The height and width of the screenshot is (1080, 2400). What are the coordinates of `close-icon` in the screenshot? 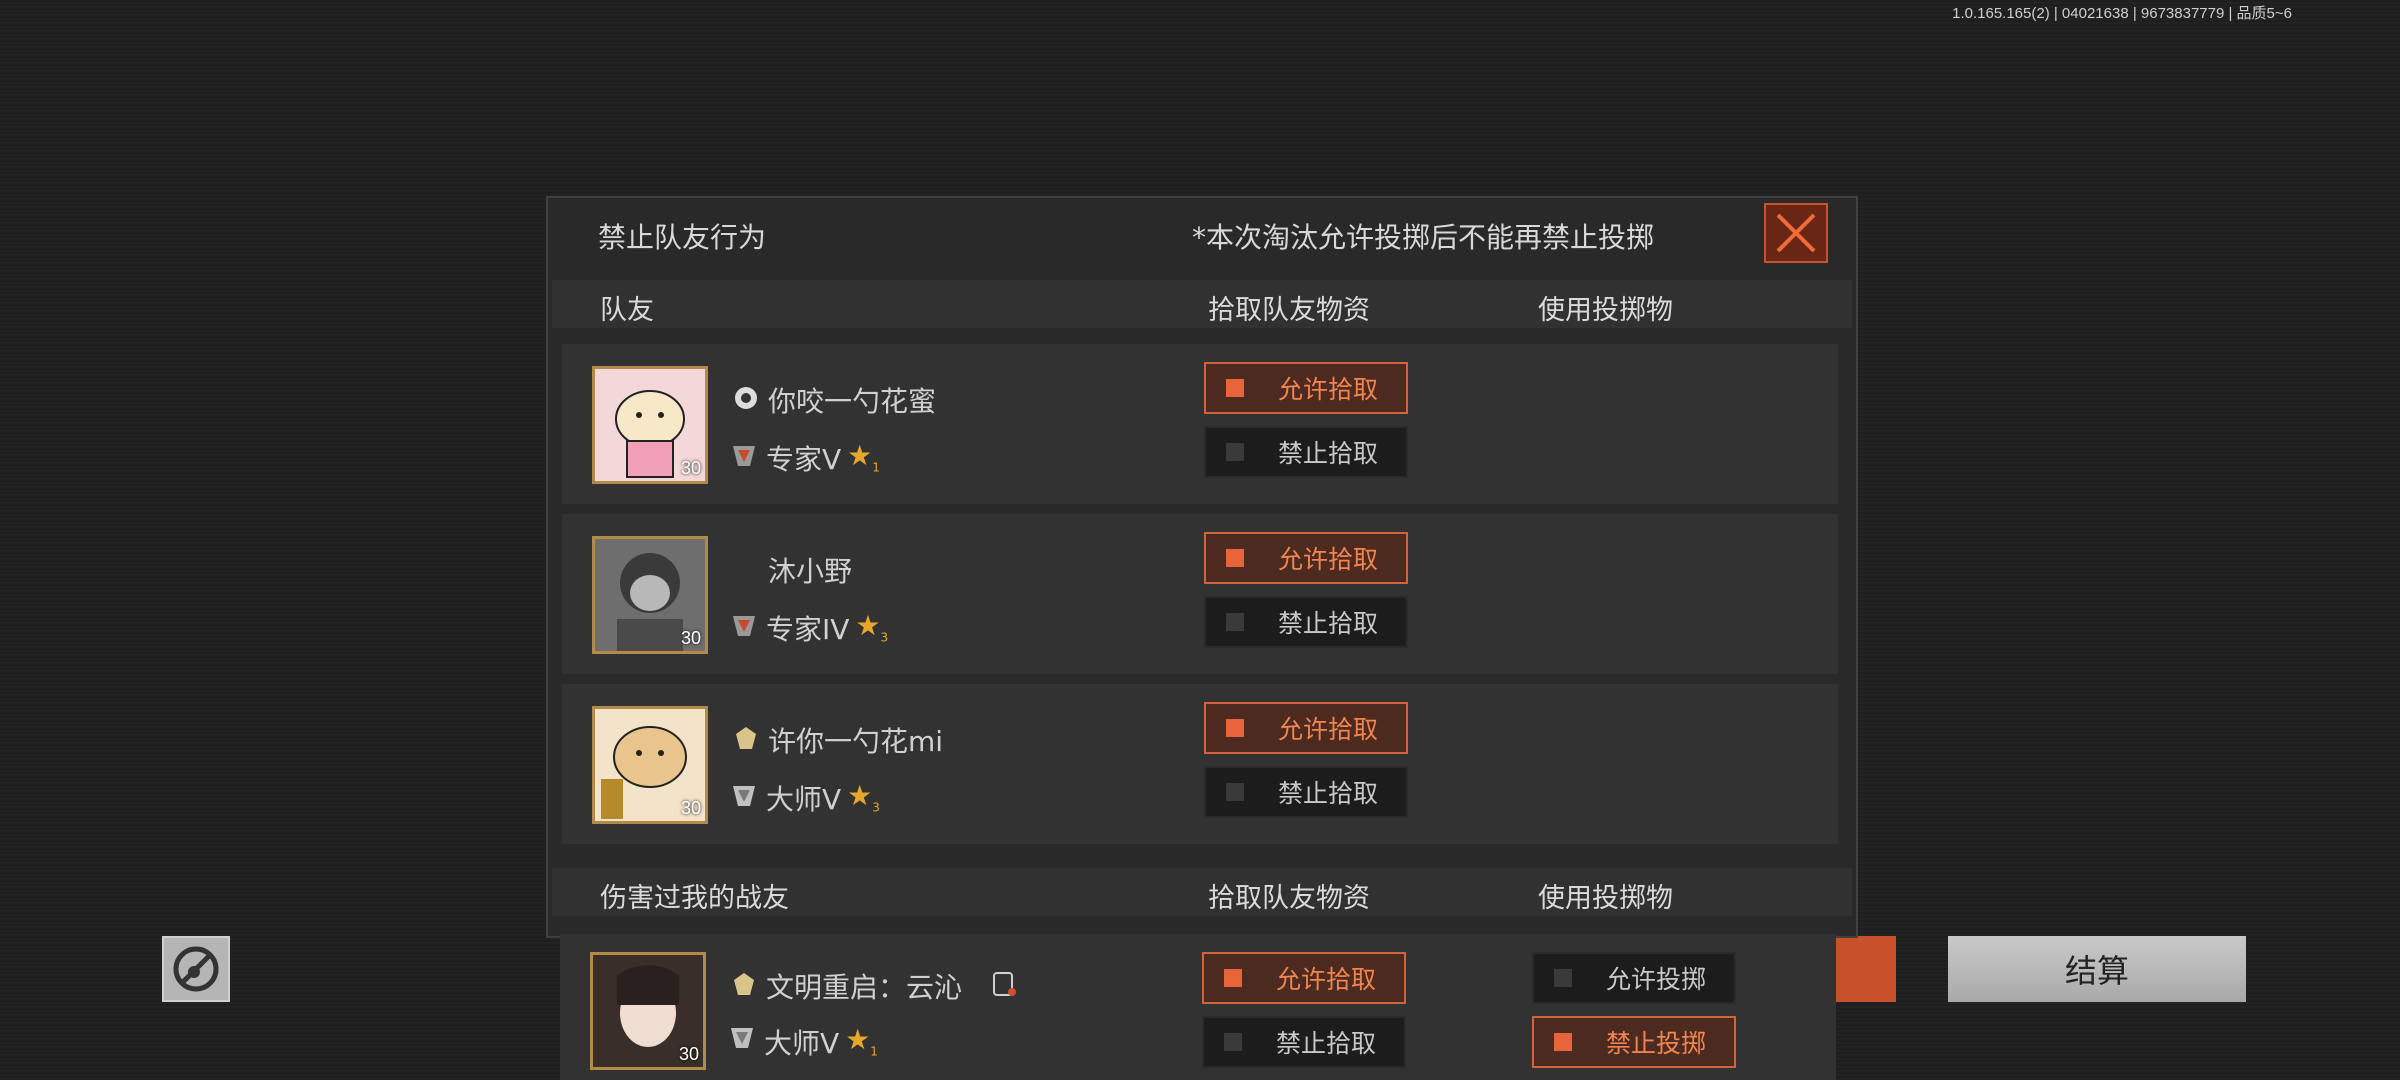 It's located at (1796, 233).